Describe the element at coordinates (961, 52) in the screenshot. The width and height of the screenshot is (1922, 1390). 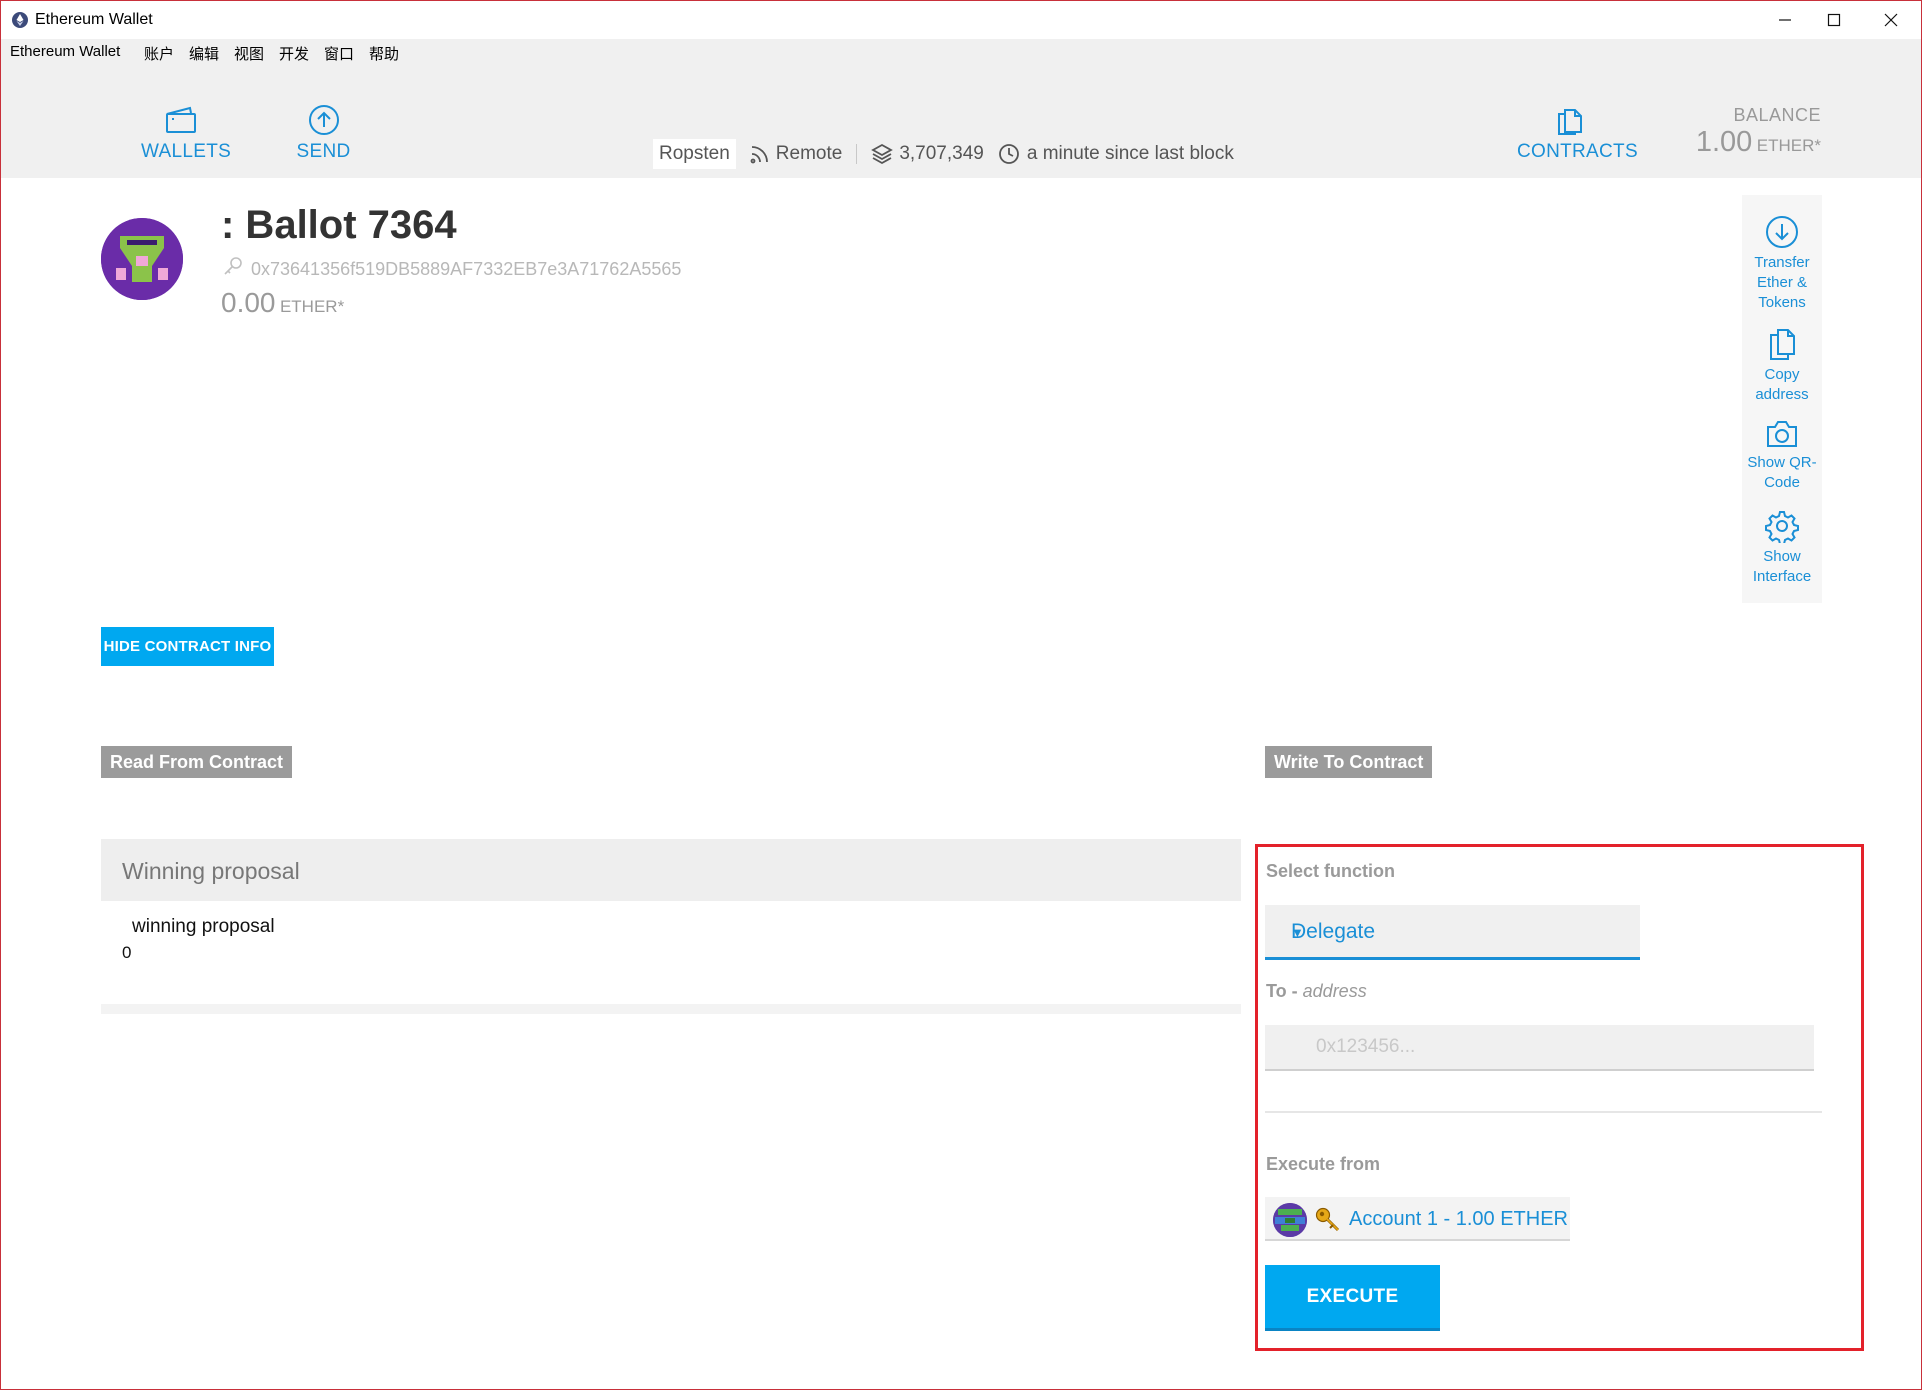
I see `menu-bar: Ethereum Wallet 账户 编辑 视图 开发 窗口 帮助` at that location.